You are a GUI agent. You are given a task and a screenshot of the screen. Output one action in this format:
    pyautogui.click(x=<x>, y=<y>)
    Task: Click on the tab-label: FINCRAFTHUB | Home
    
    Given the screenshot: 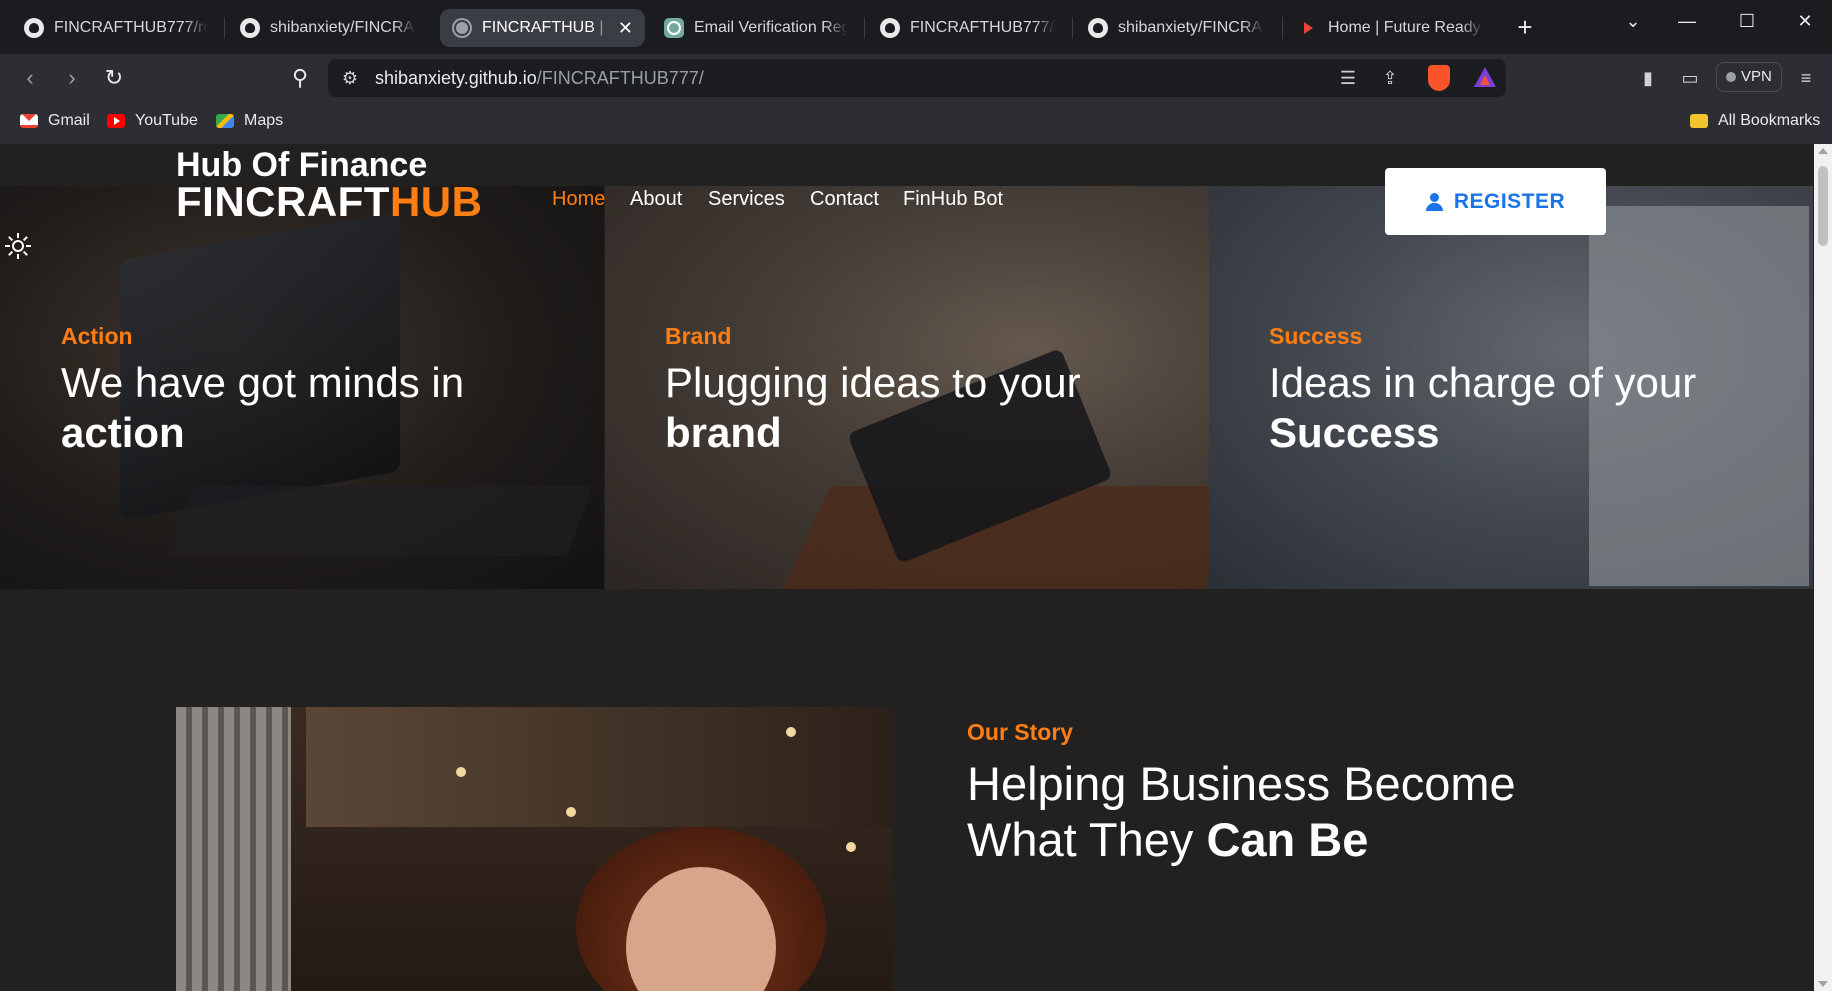 What is the action you would take?
    pyautogui.click(x=546, y=27)
    